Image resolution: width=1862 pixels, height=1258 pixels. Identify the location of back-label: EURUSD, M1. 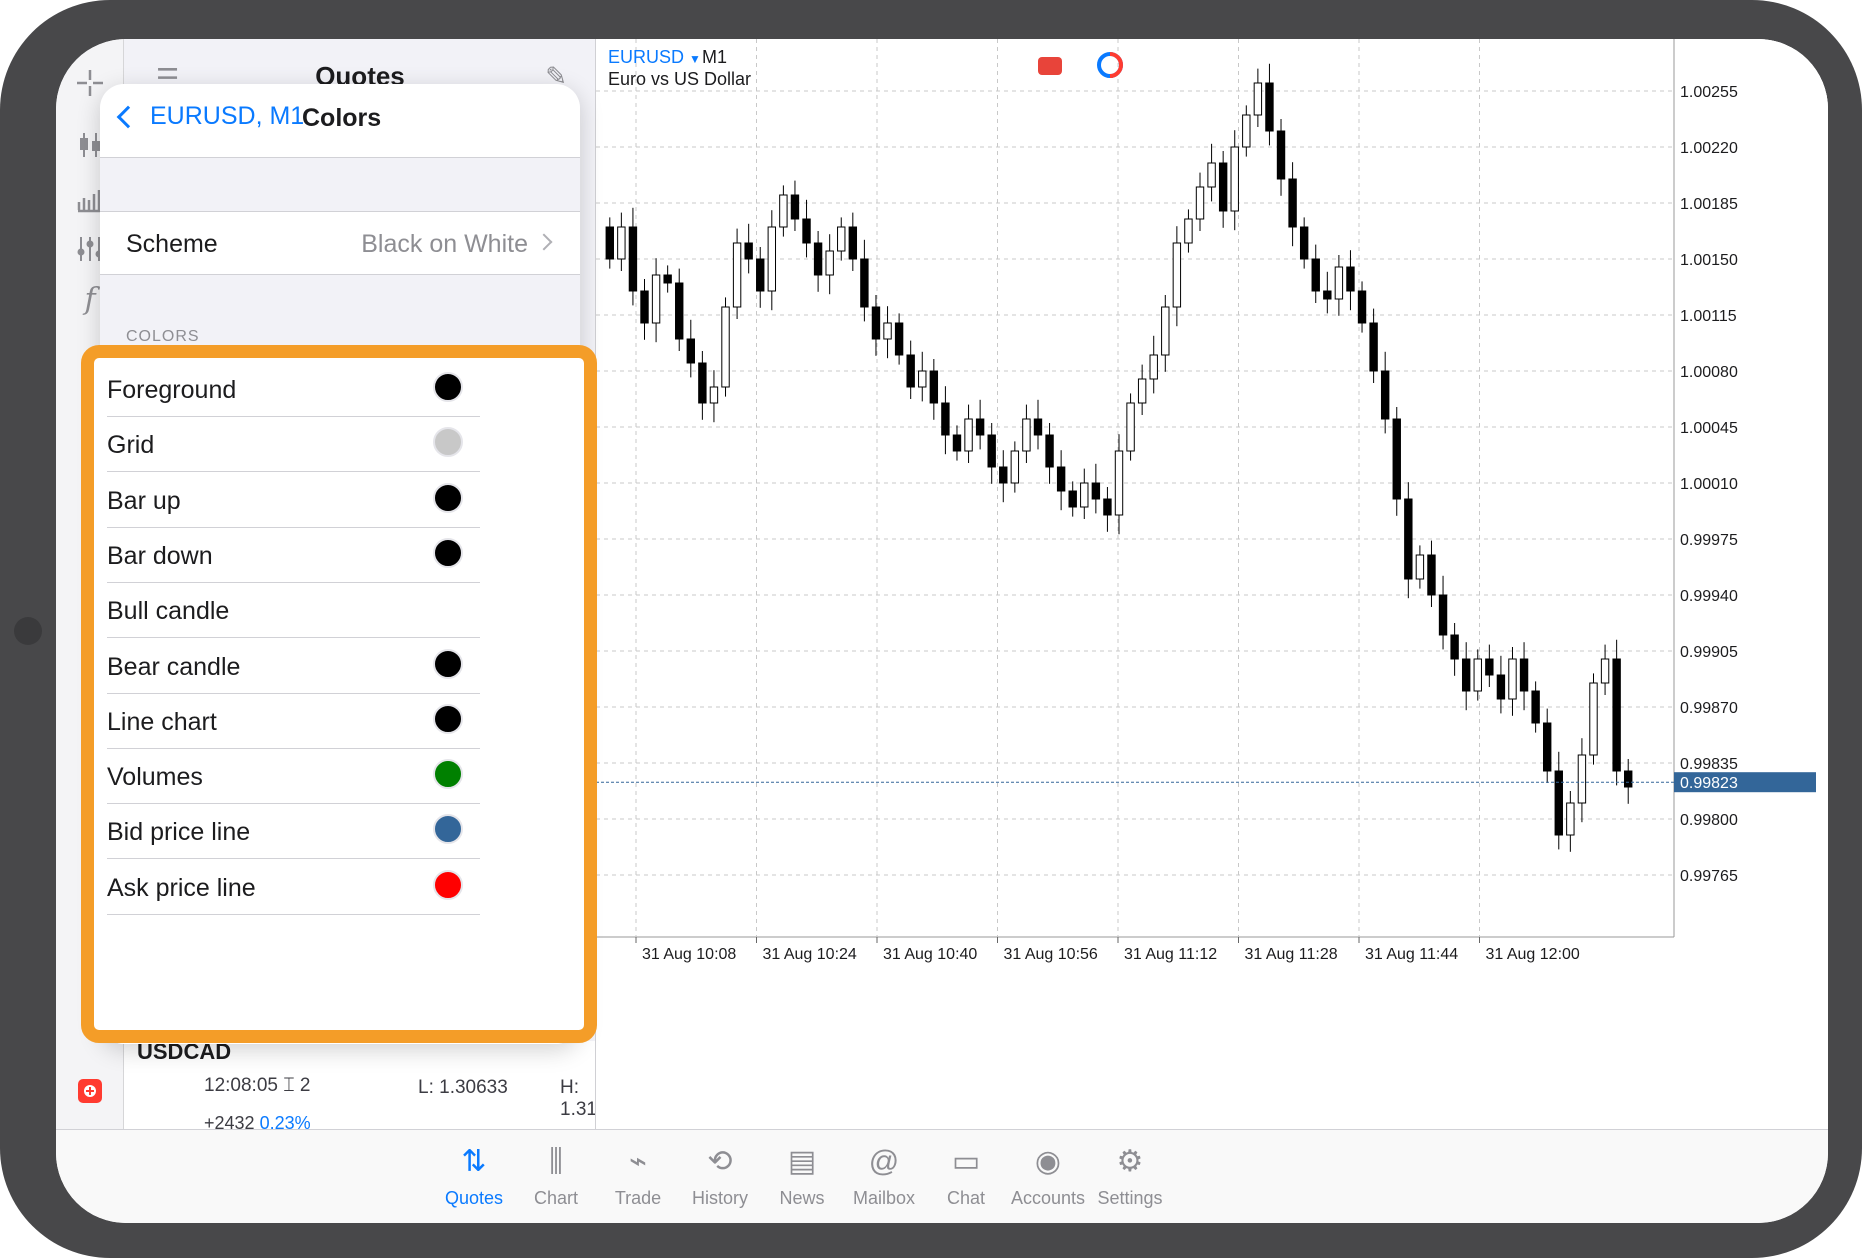
(227, 116).